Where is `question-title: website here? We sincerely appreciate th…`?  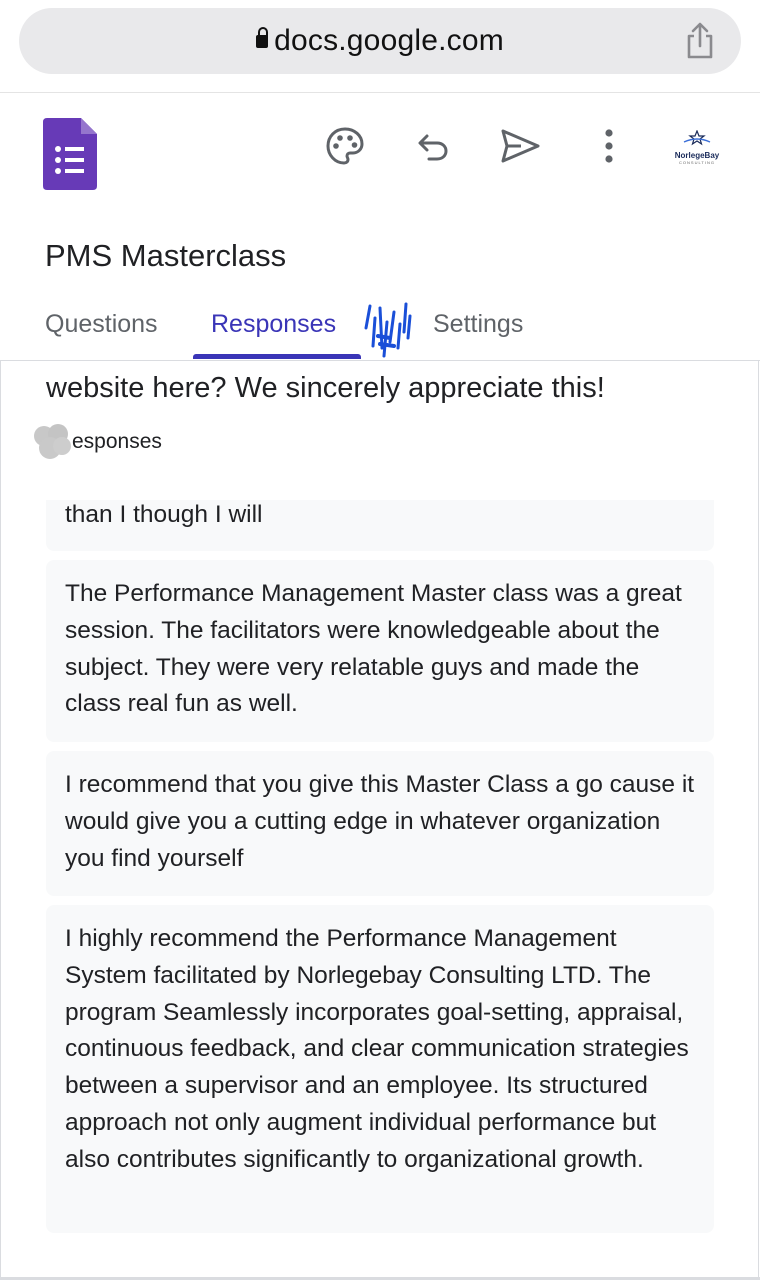
question-title: website here? We sincerely appreciate th… is located at coordinates (325, 388).